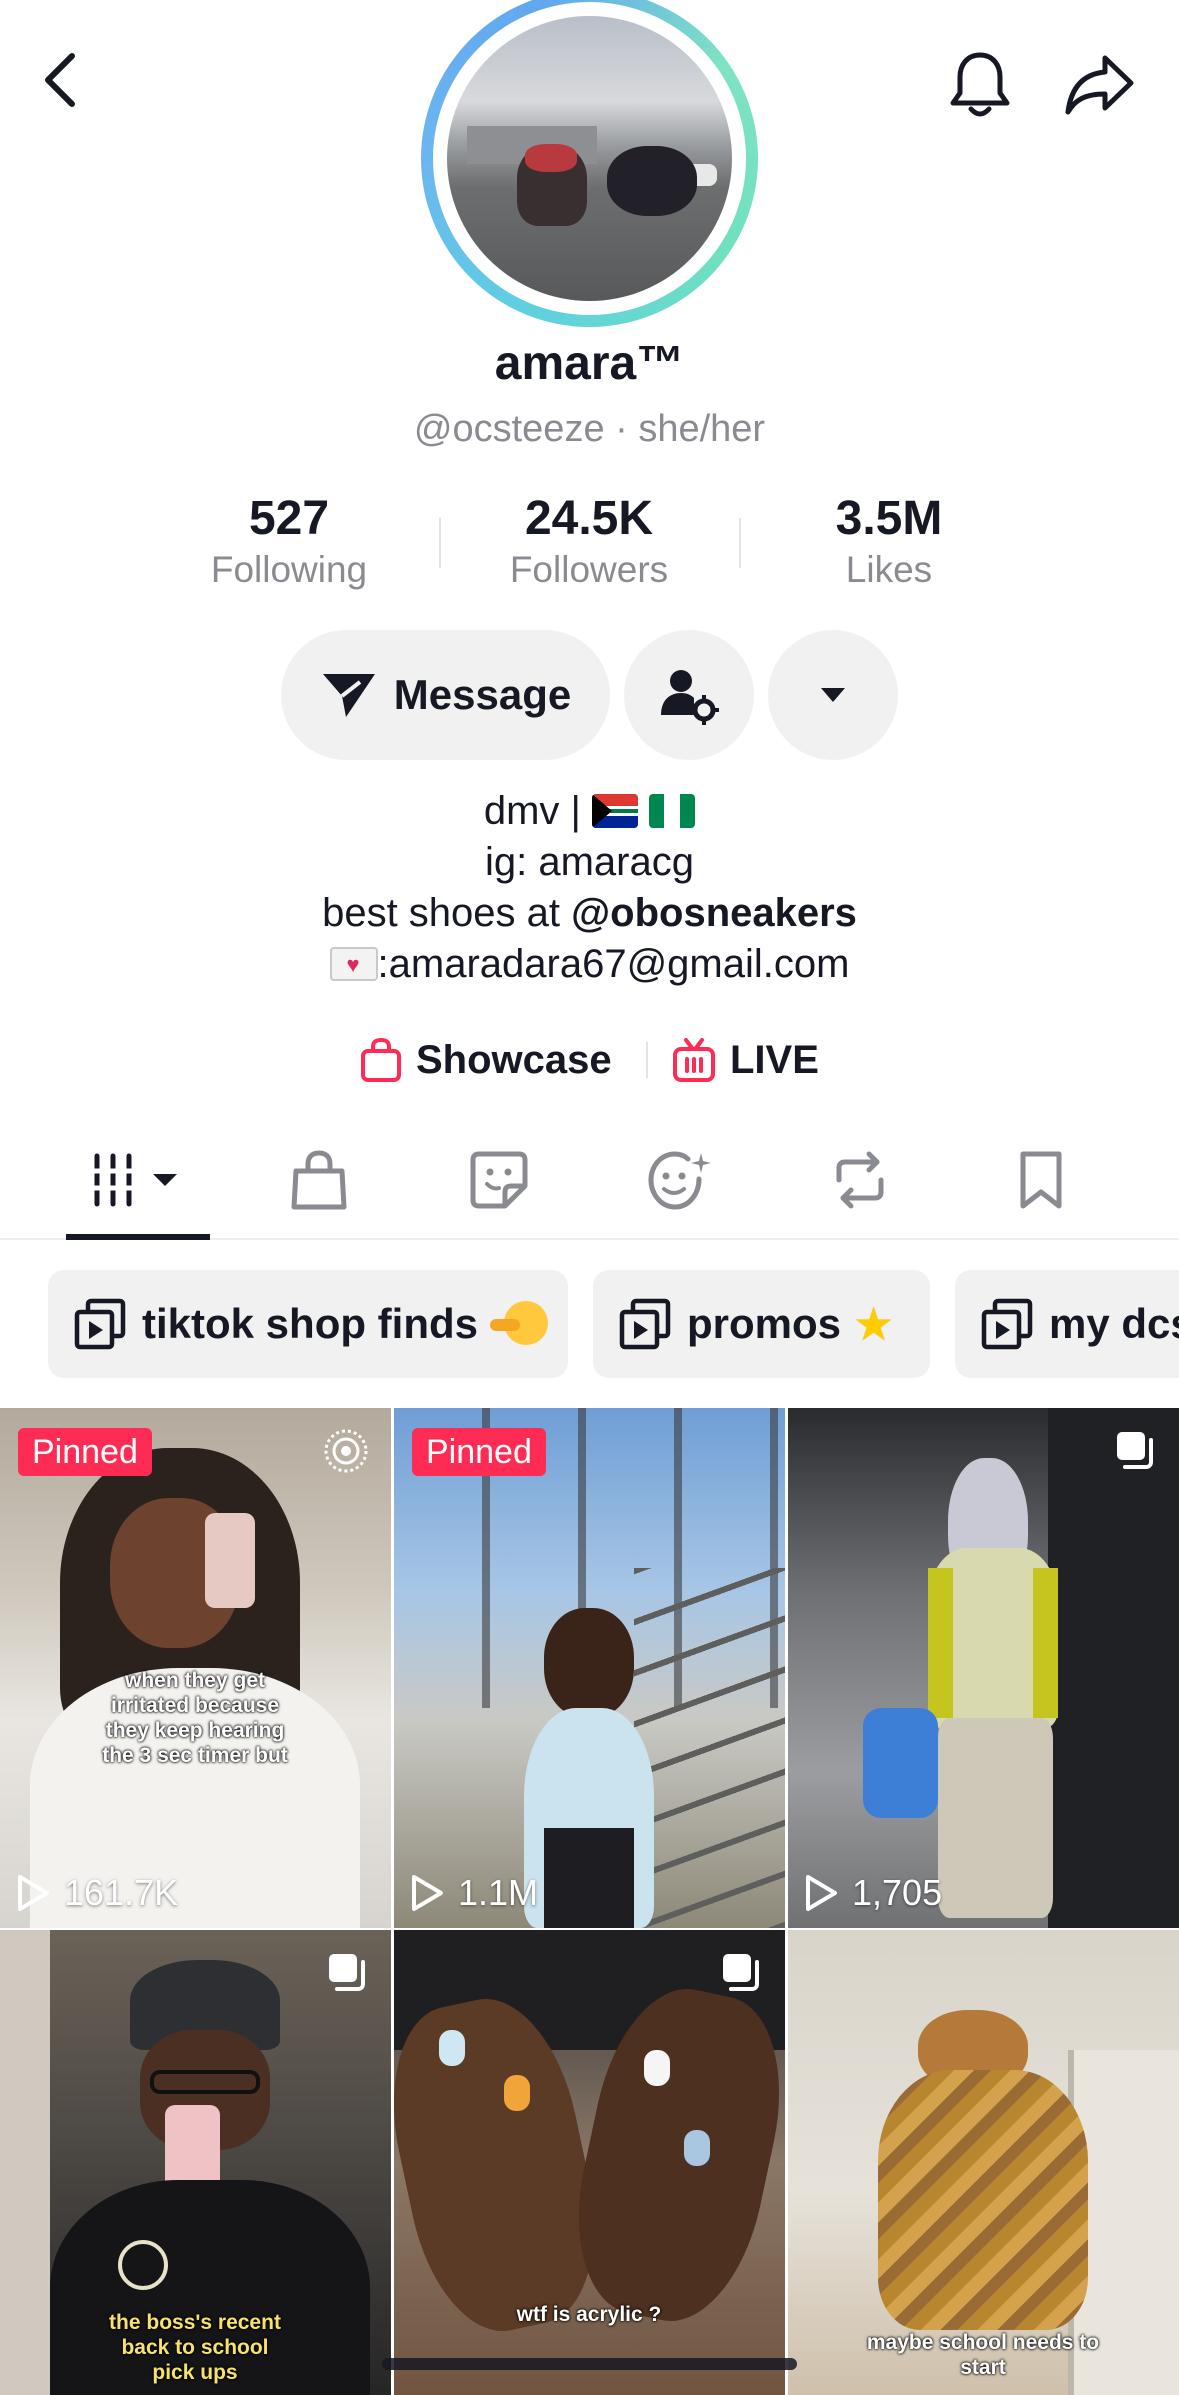 The width and height of the screenshot is (1179, 2395). I want to click on live-tv-icon, so click(694, 1060).